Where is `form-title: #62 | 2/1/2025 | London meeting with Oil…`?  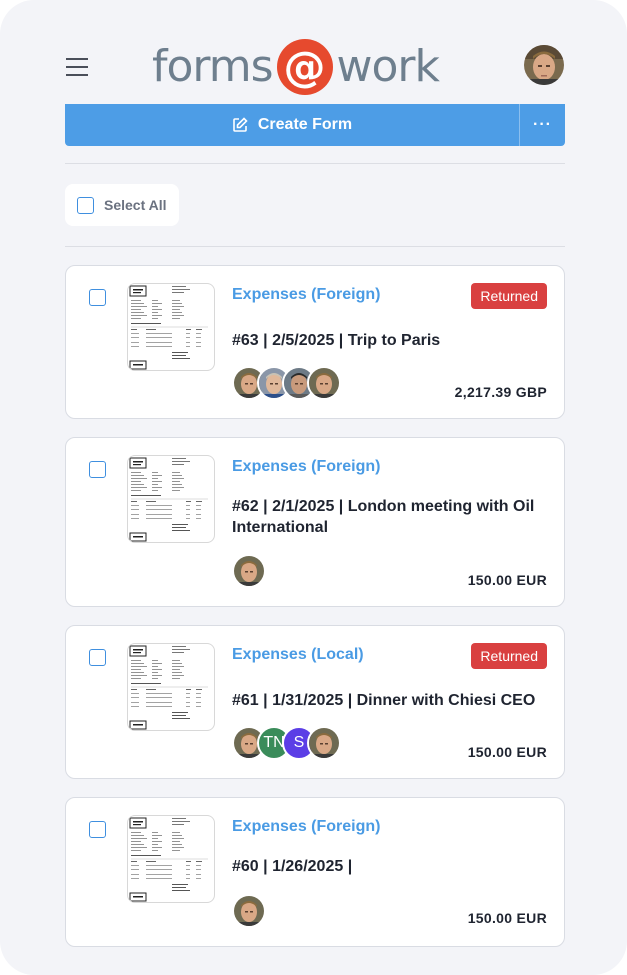 form-title: #62 | 2/1/2025 | London meeting with Oil… is located at coordinates (383, 517).